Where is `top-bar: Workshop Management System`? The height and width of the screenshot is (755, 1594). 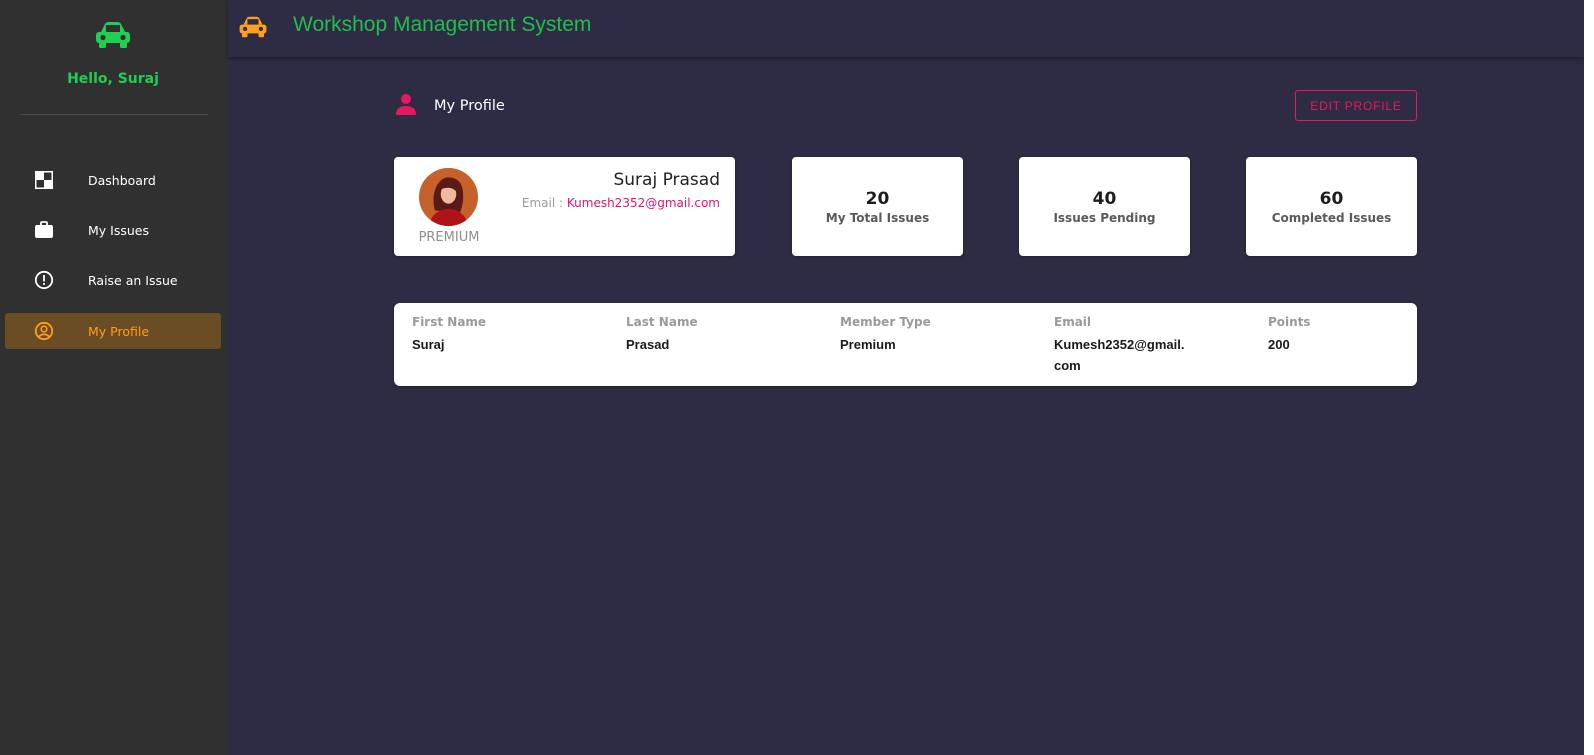
top-bar: Workshop Management System is located at coordinates (906, 28).